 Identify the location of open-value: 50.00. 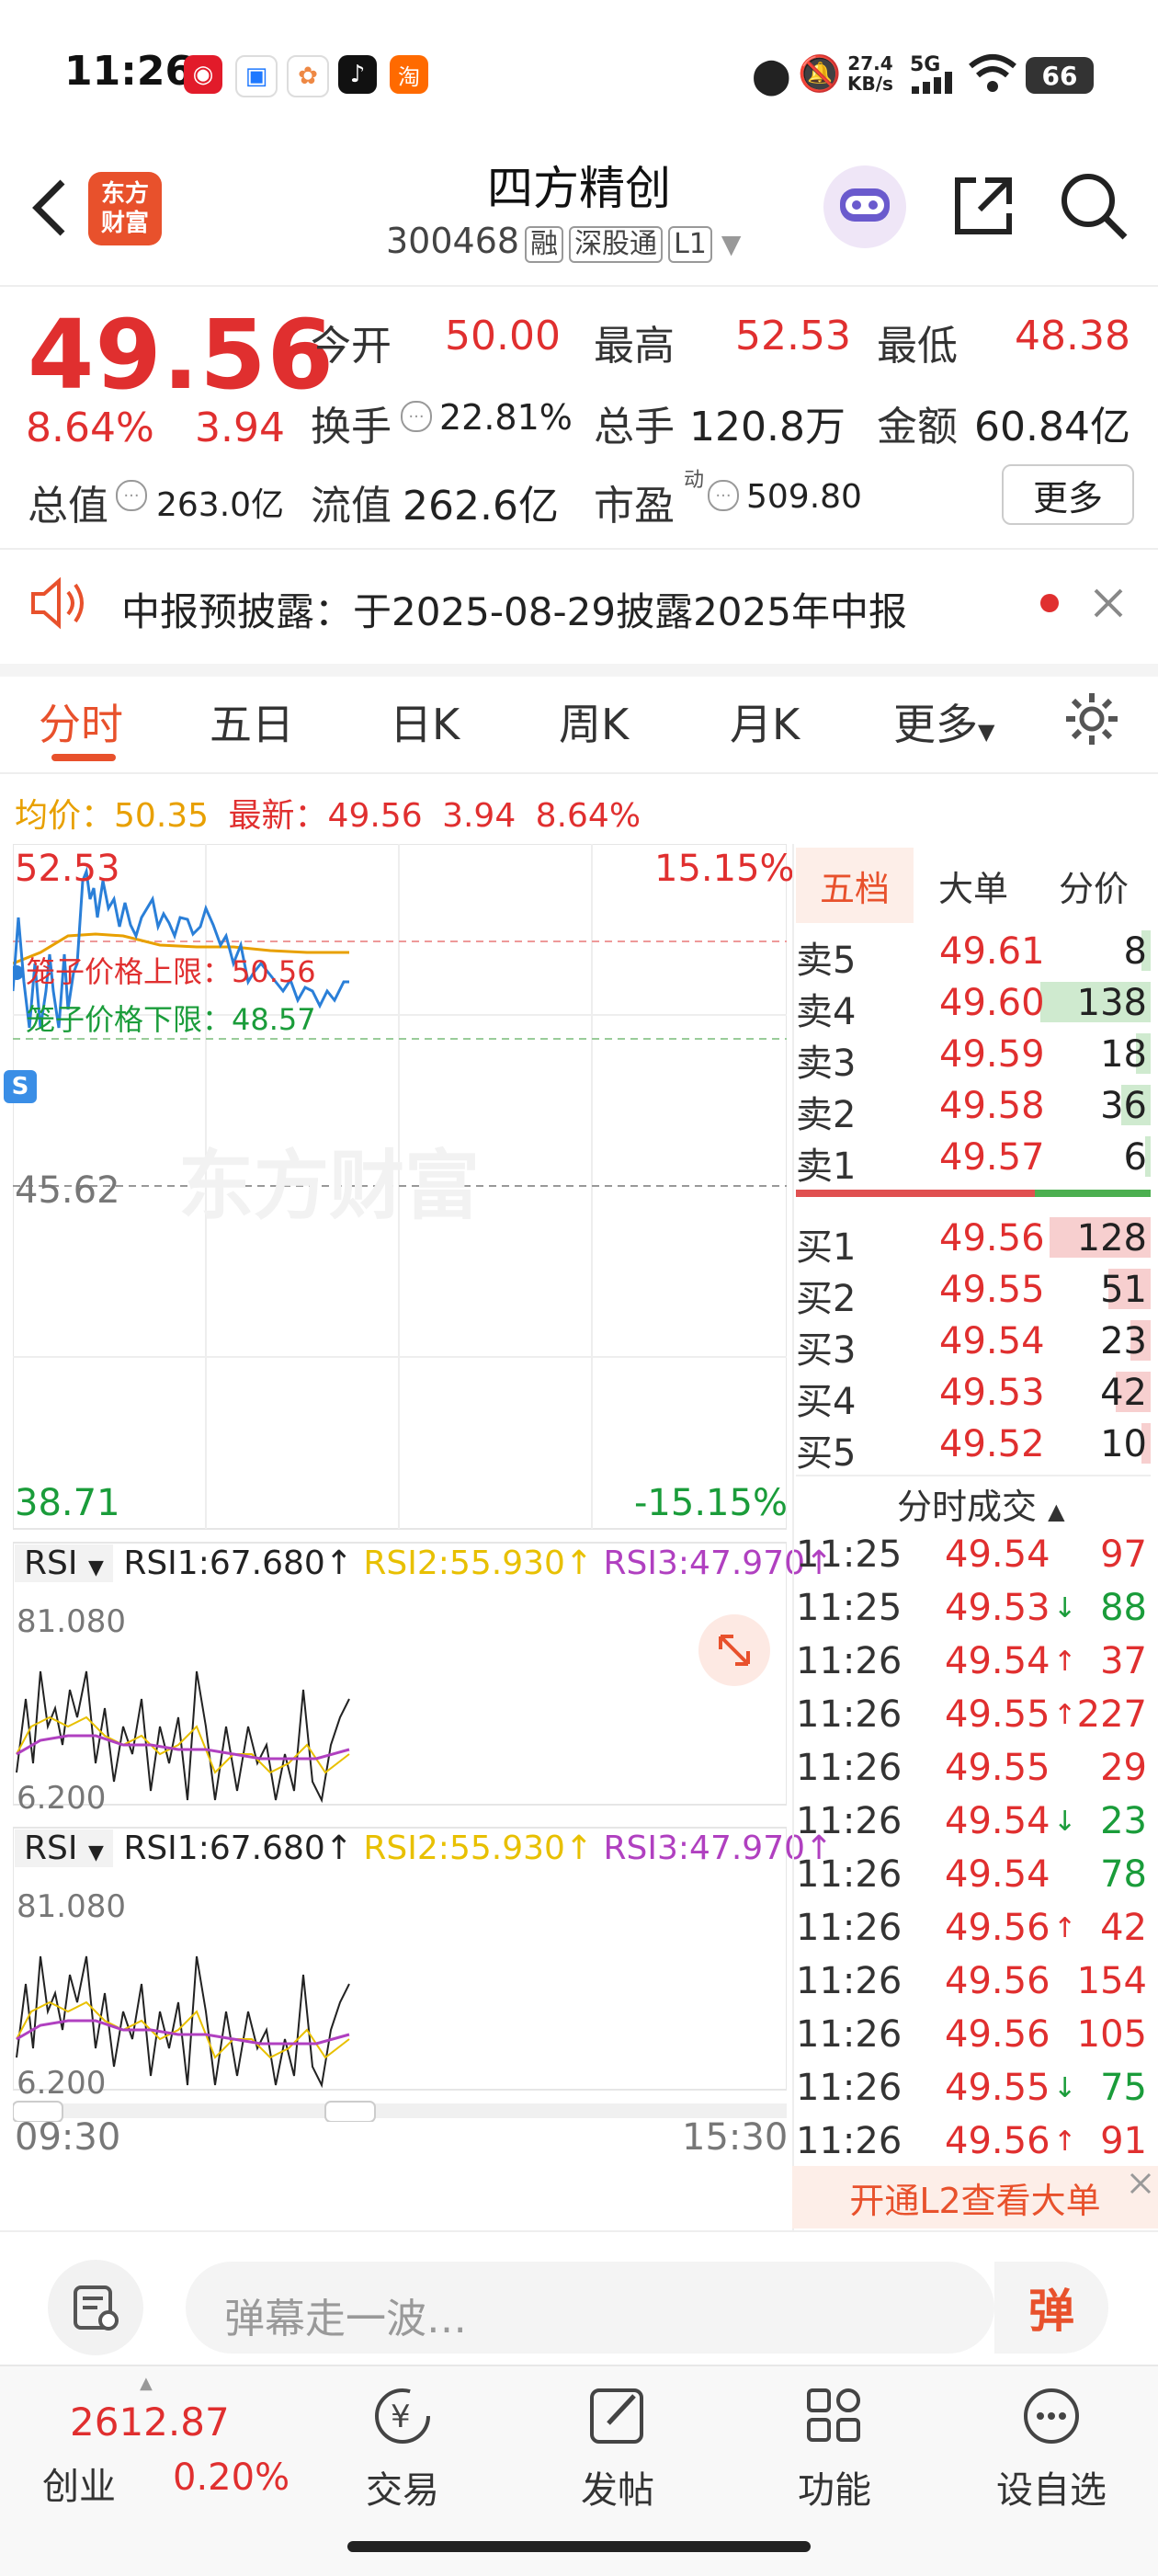
(503, 336).